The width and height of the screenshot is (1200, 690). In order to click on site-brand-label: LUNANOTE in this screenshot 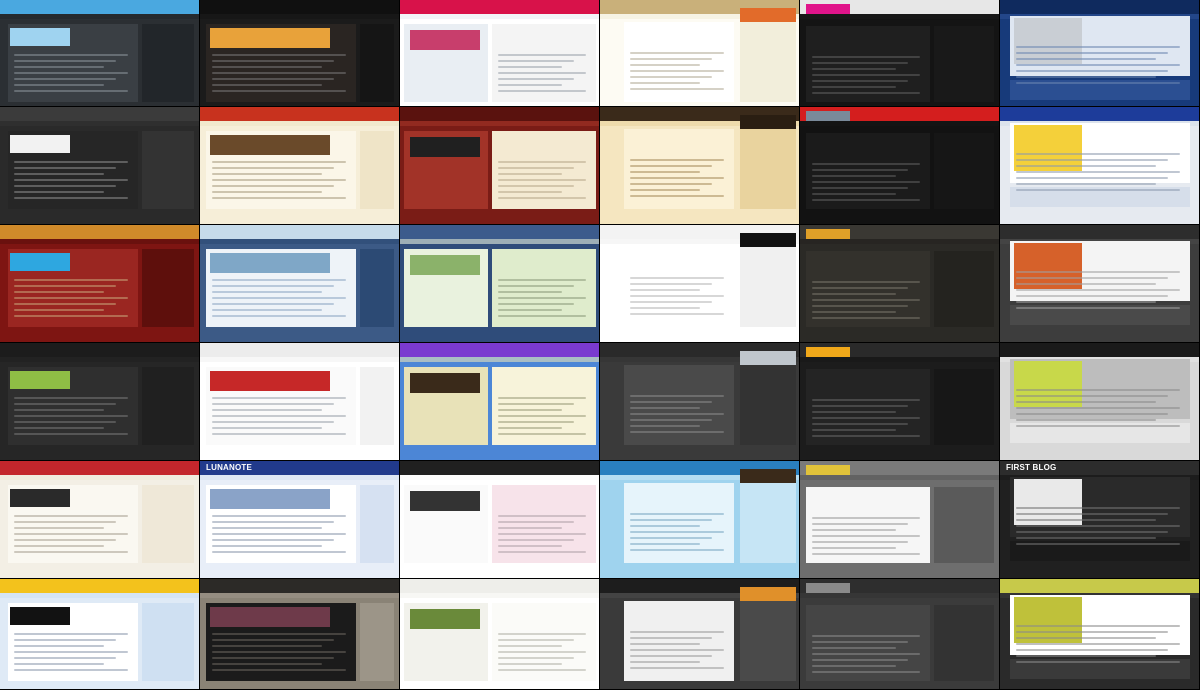, I will do `click(229, 467)`.